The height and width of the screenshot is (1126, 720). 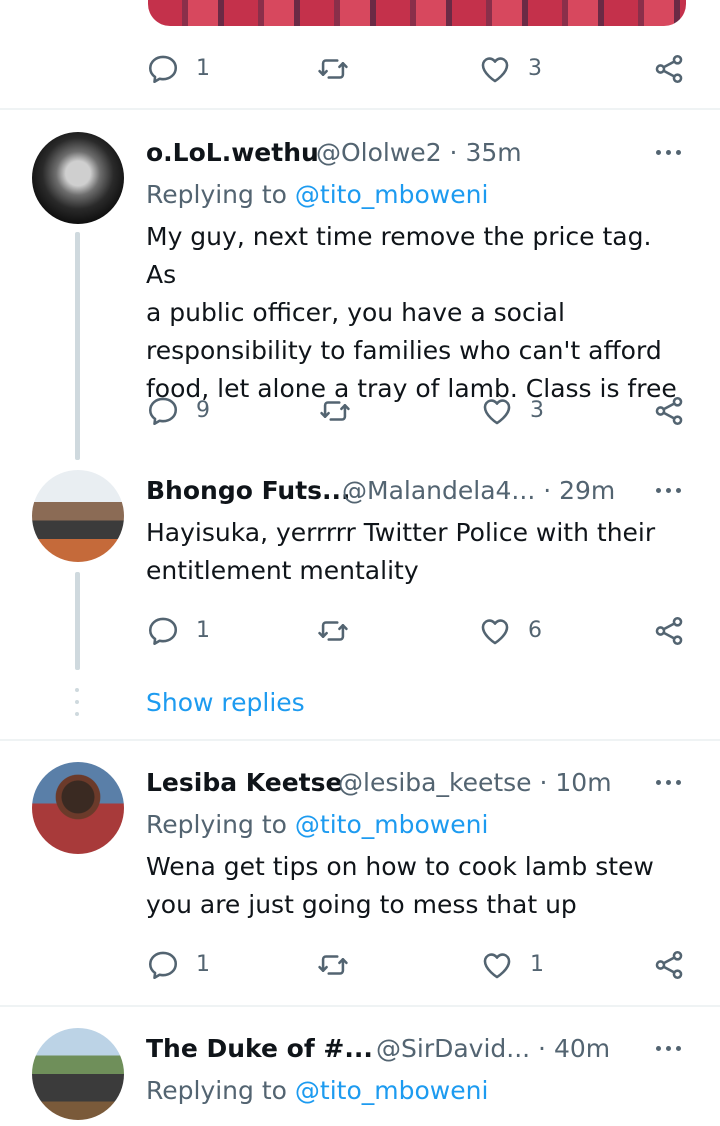 What do you see at coordinates (479, 490) in the screenshot?
I see `tweet-meta: @Malandela4... · 29m` at bounding box center [479, 490].